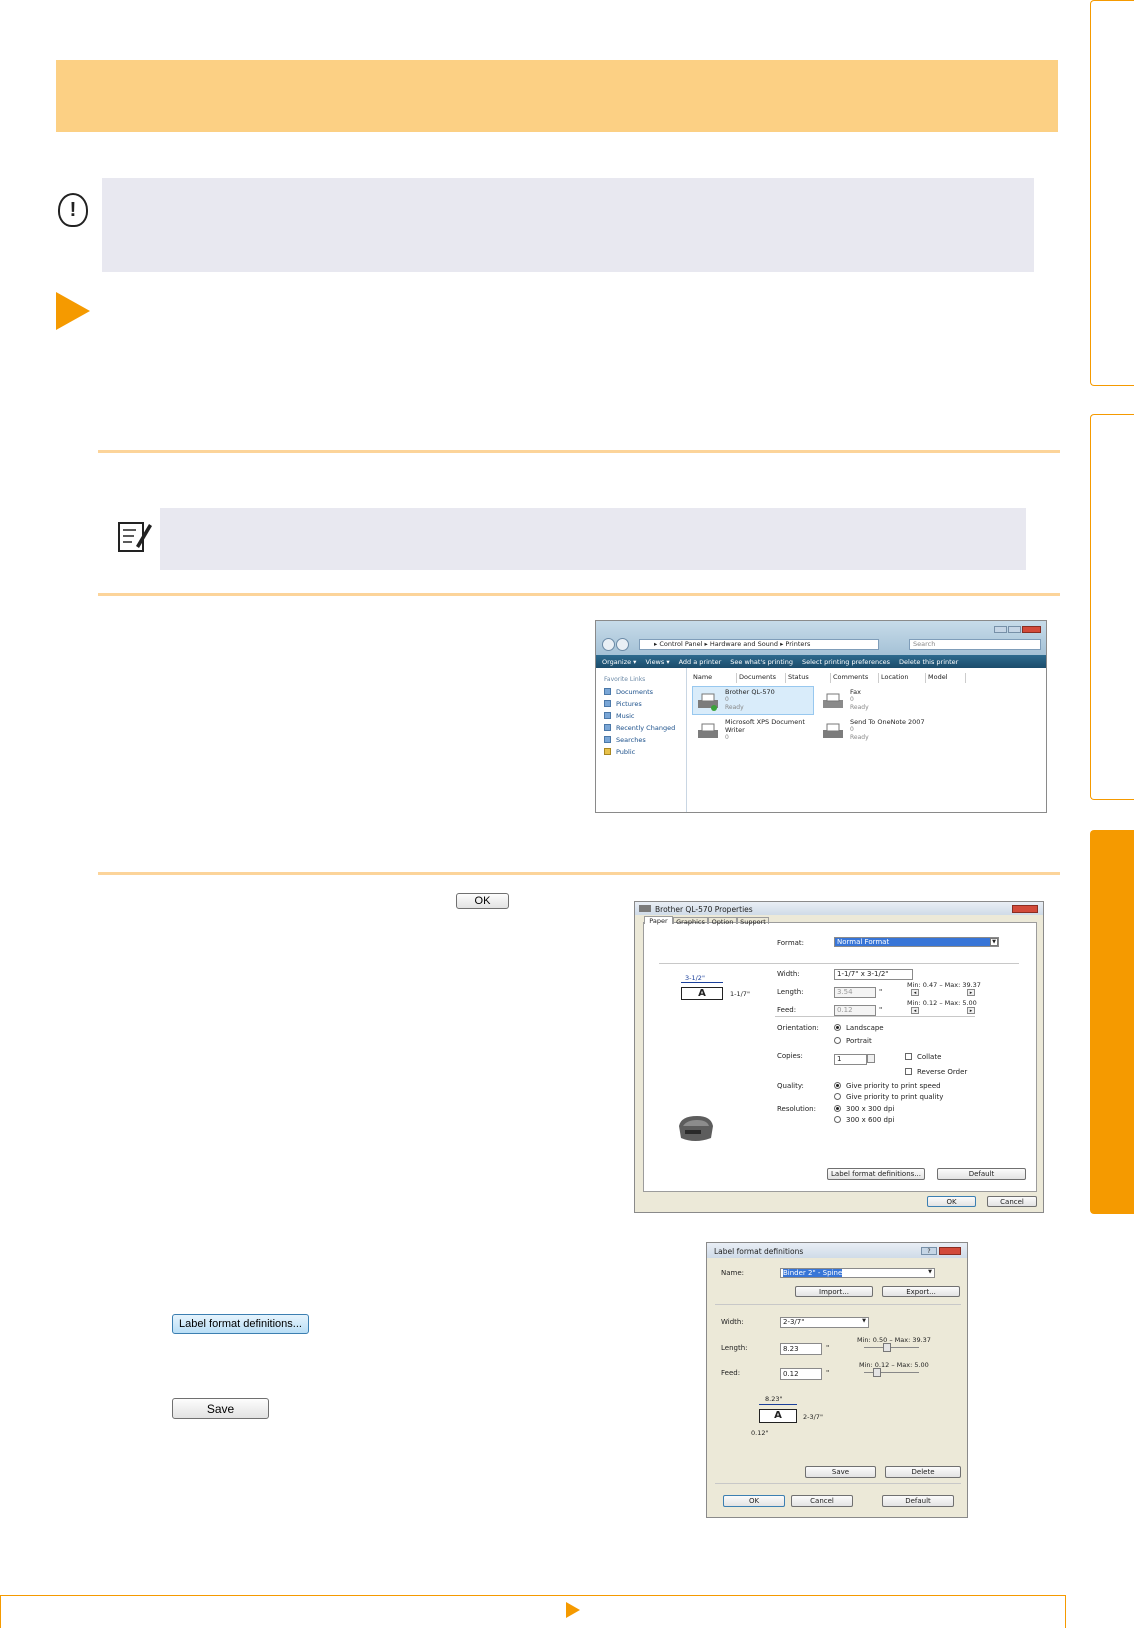  I want to click on reverse-order-checkbox, so click(908, 1071).